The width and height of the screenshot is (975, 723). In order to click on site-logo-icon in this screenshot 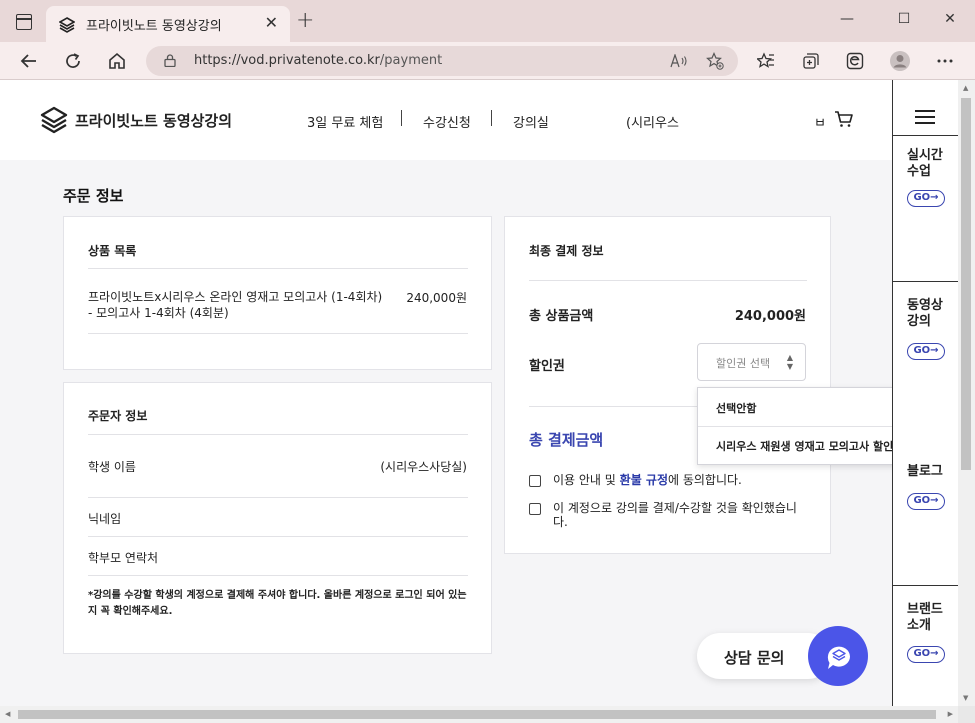, I will do `click(54, 120)`.